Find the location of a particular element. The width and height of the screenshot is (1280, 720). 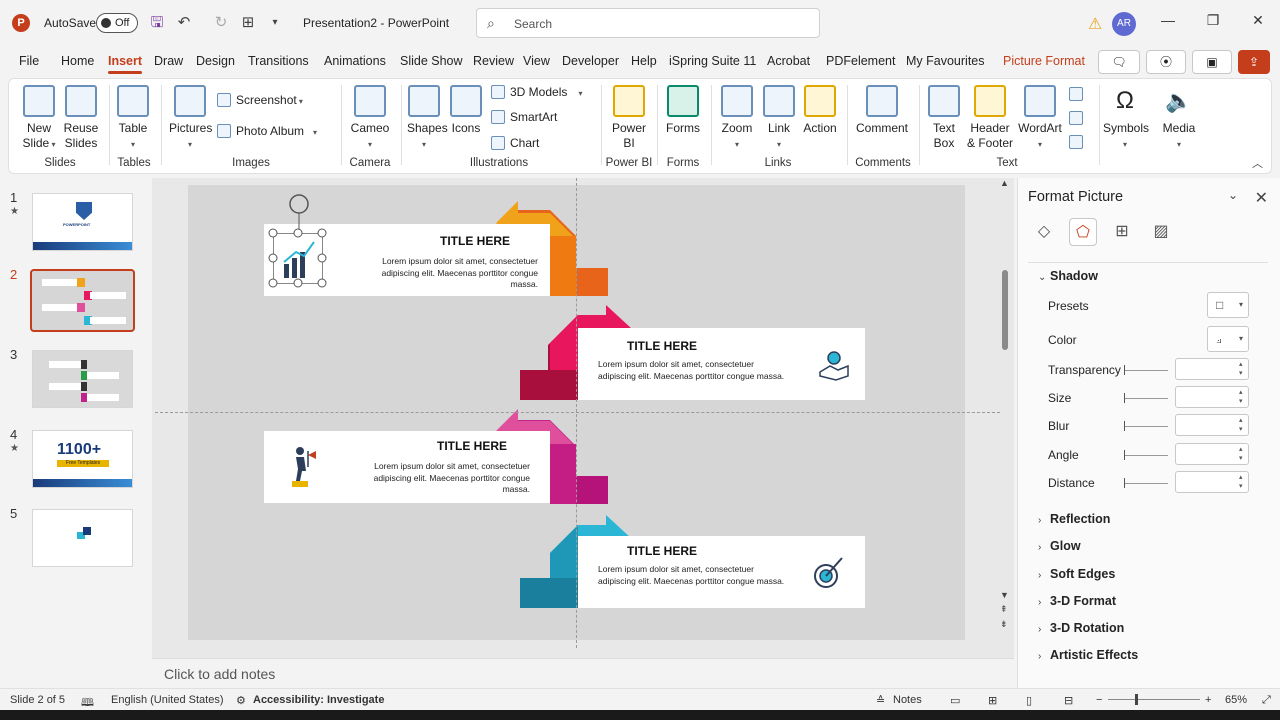

zoom-in-icon: + is located at coordinates (1208, 700).